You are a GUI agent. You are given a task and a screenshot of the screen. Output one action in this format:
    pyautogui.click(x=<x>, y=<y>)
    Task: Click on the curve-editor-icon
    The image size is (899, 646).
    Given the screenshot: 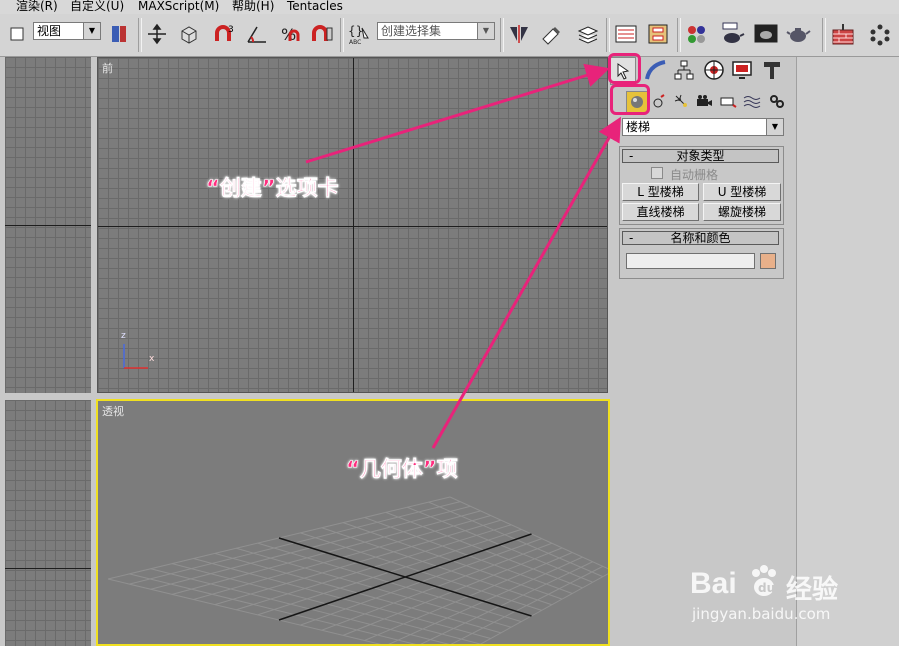 What is the action you would take?
    pyautogui.click(x=626, y=34)
    